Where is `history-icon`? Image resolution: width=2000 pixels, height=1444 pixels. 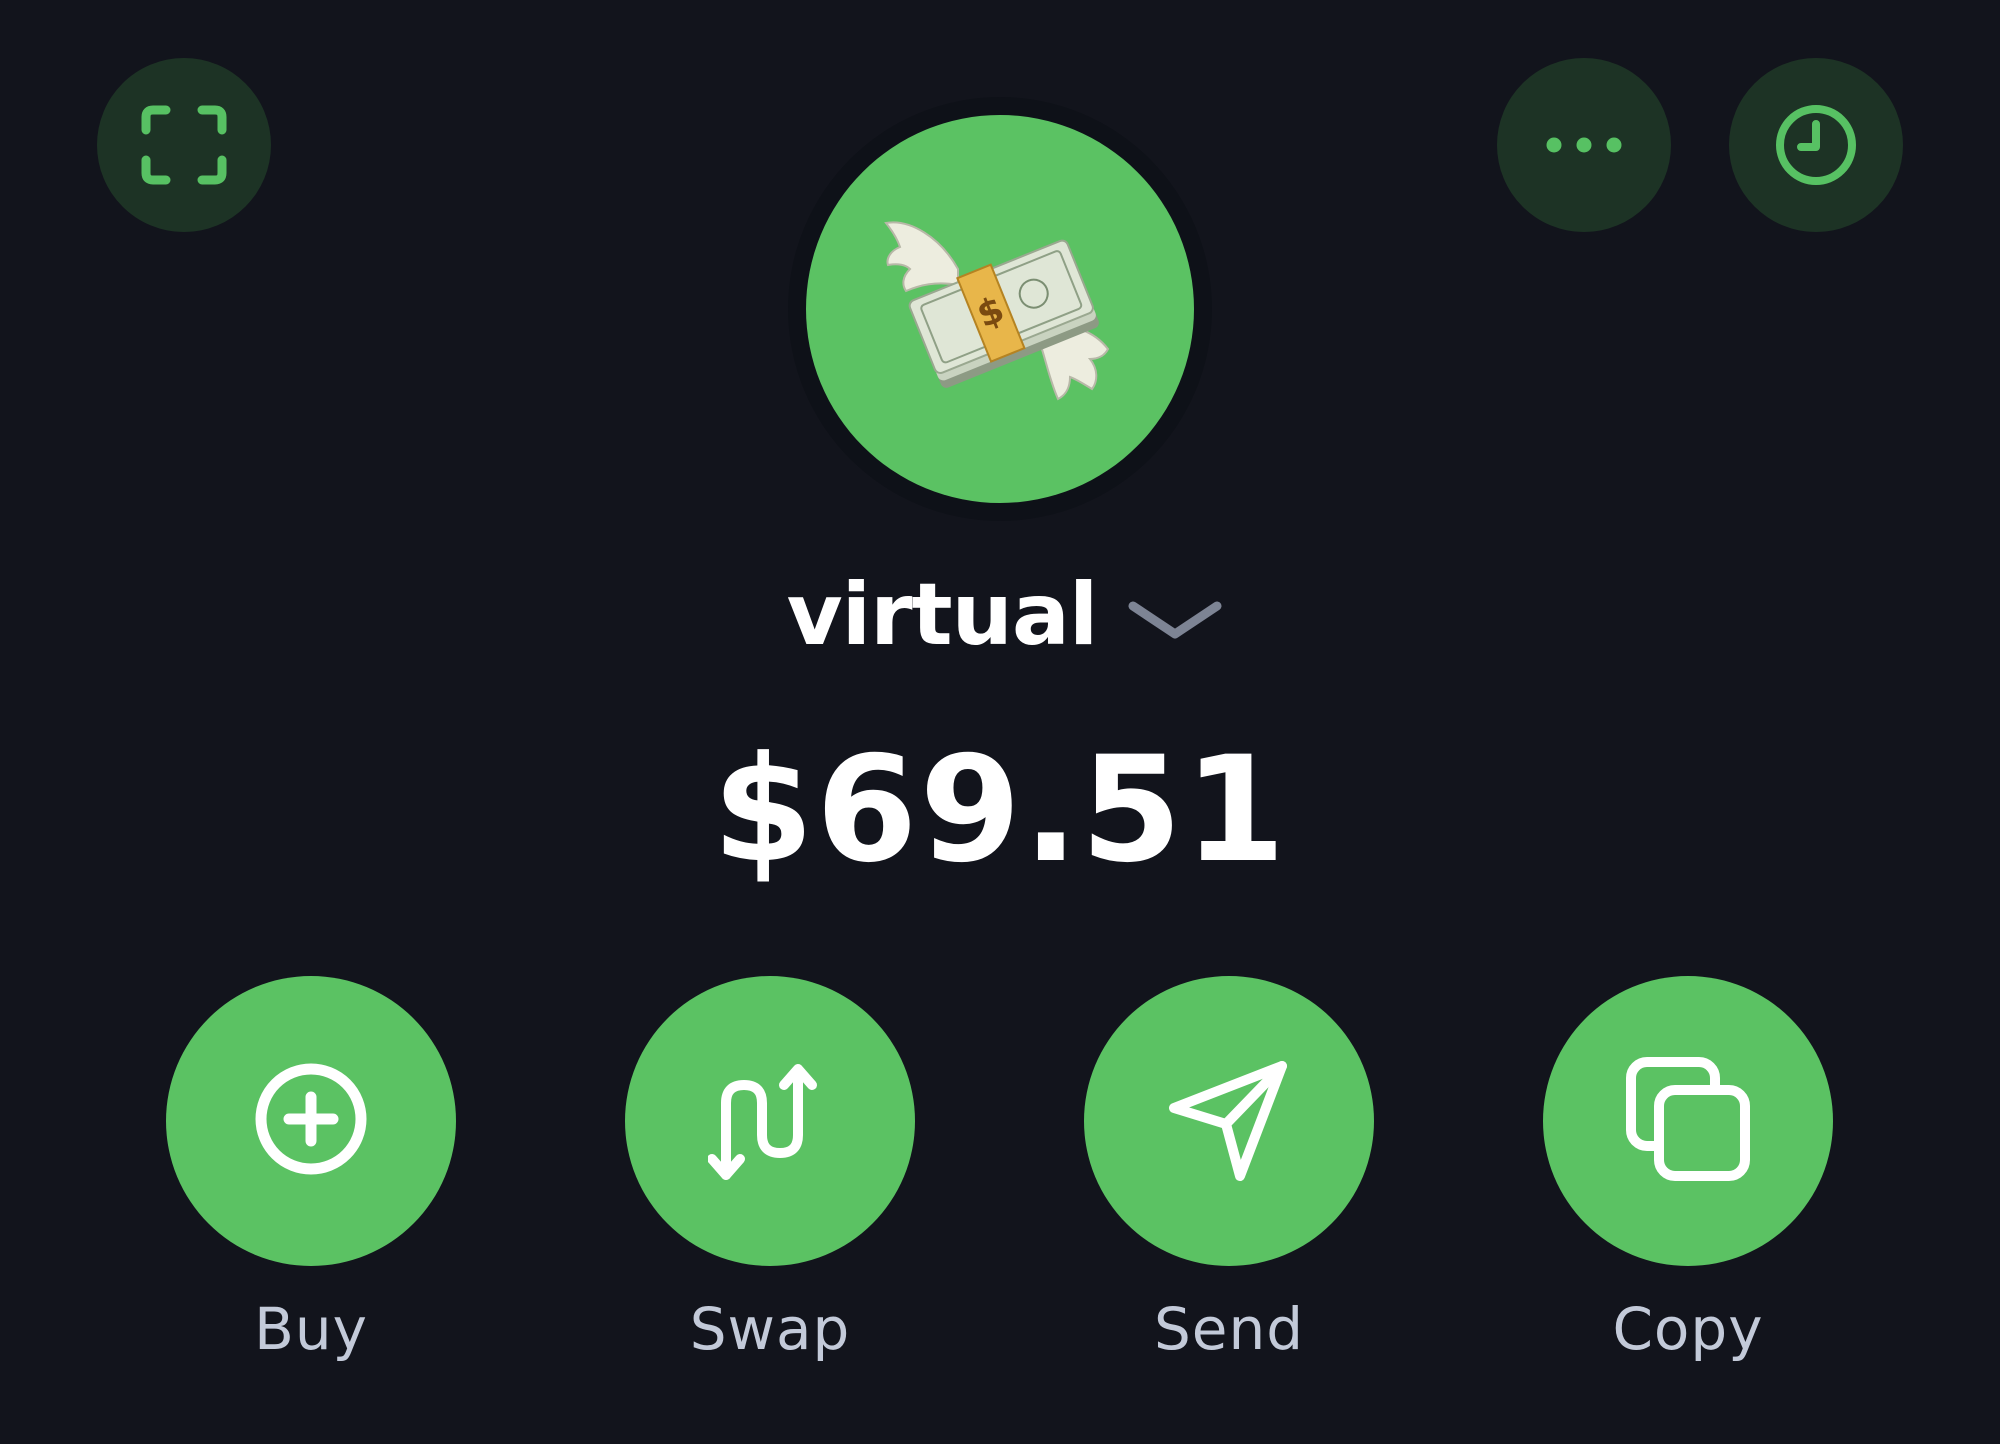
history-icon is located at coordinates (1816, 145).